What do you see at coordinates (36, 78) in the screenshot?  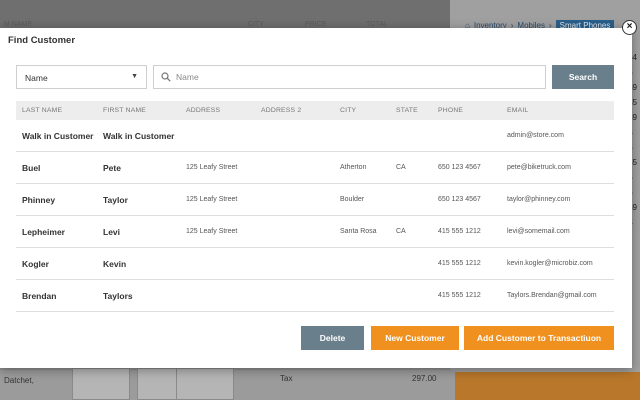 I see `filter-selected-value: Name` at bounding box center [36, 78].